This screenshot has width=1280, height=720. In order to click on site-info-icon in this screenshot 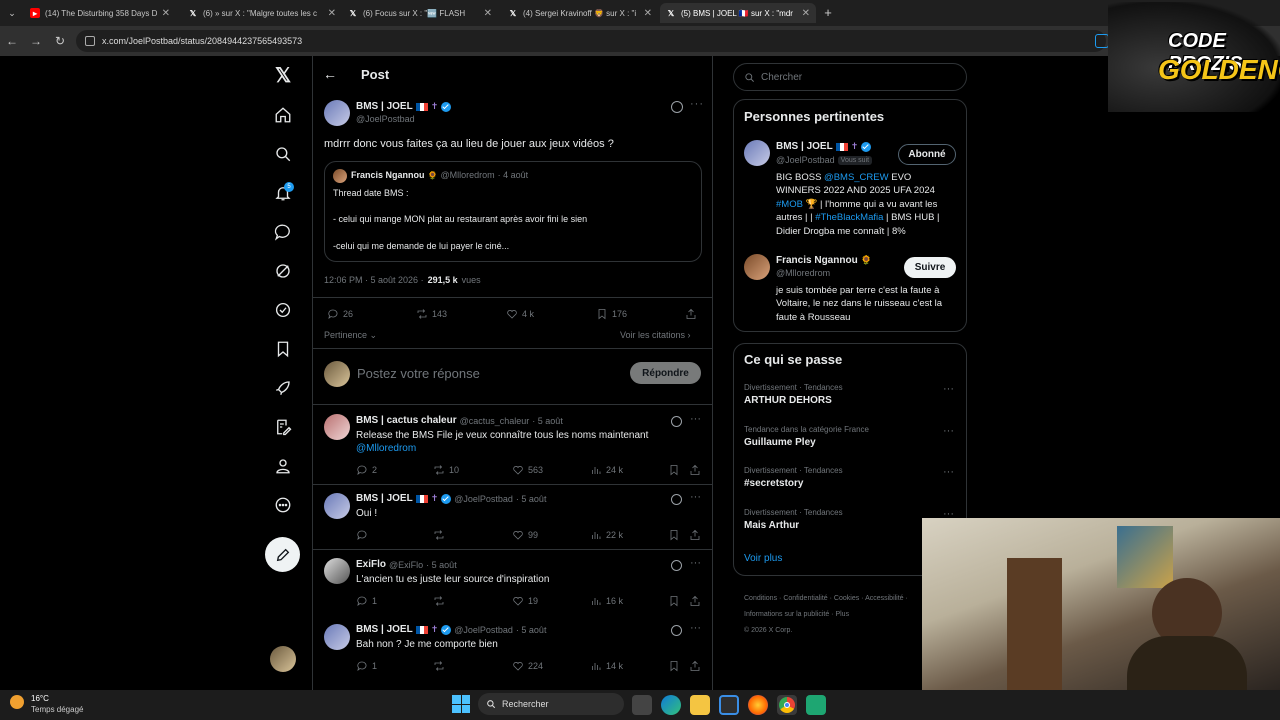, I will do `click(90, 41)`.